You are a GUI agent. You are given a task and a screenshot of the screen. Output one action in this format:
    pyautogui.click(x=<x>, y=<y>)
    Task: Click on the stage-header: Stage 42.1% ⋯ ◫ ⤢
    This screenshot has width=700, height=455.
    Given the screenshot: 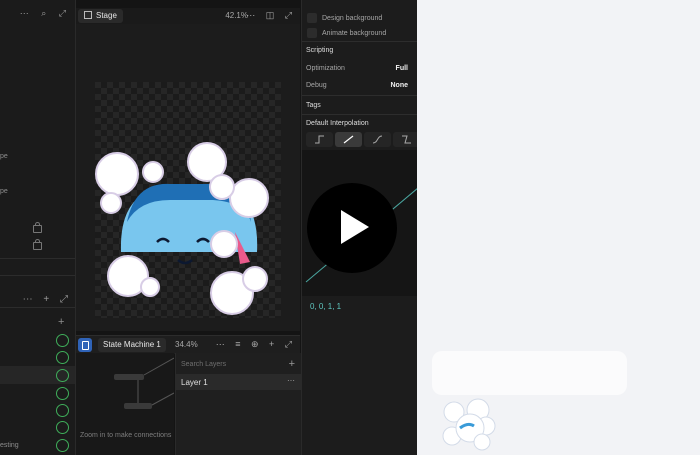 What is the action you would take?
    pyautogui.click(x=188, y=16)
    